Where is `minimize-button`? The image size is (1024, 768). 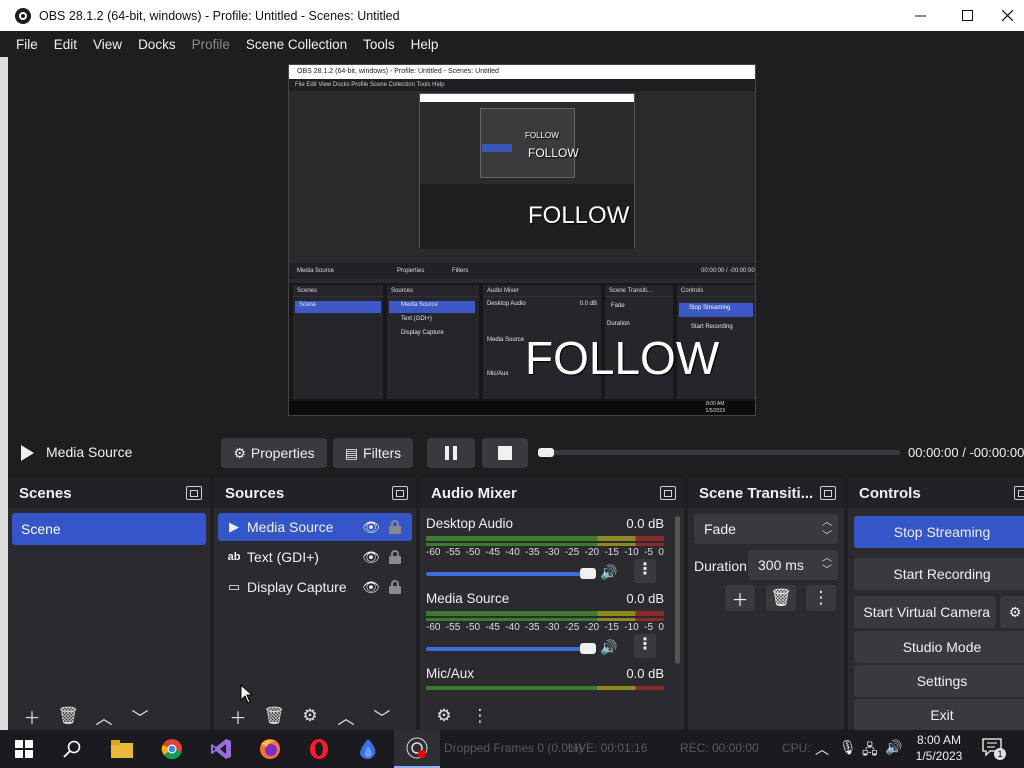 minimize-button is located at coordinates (920, 15).